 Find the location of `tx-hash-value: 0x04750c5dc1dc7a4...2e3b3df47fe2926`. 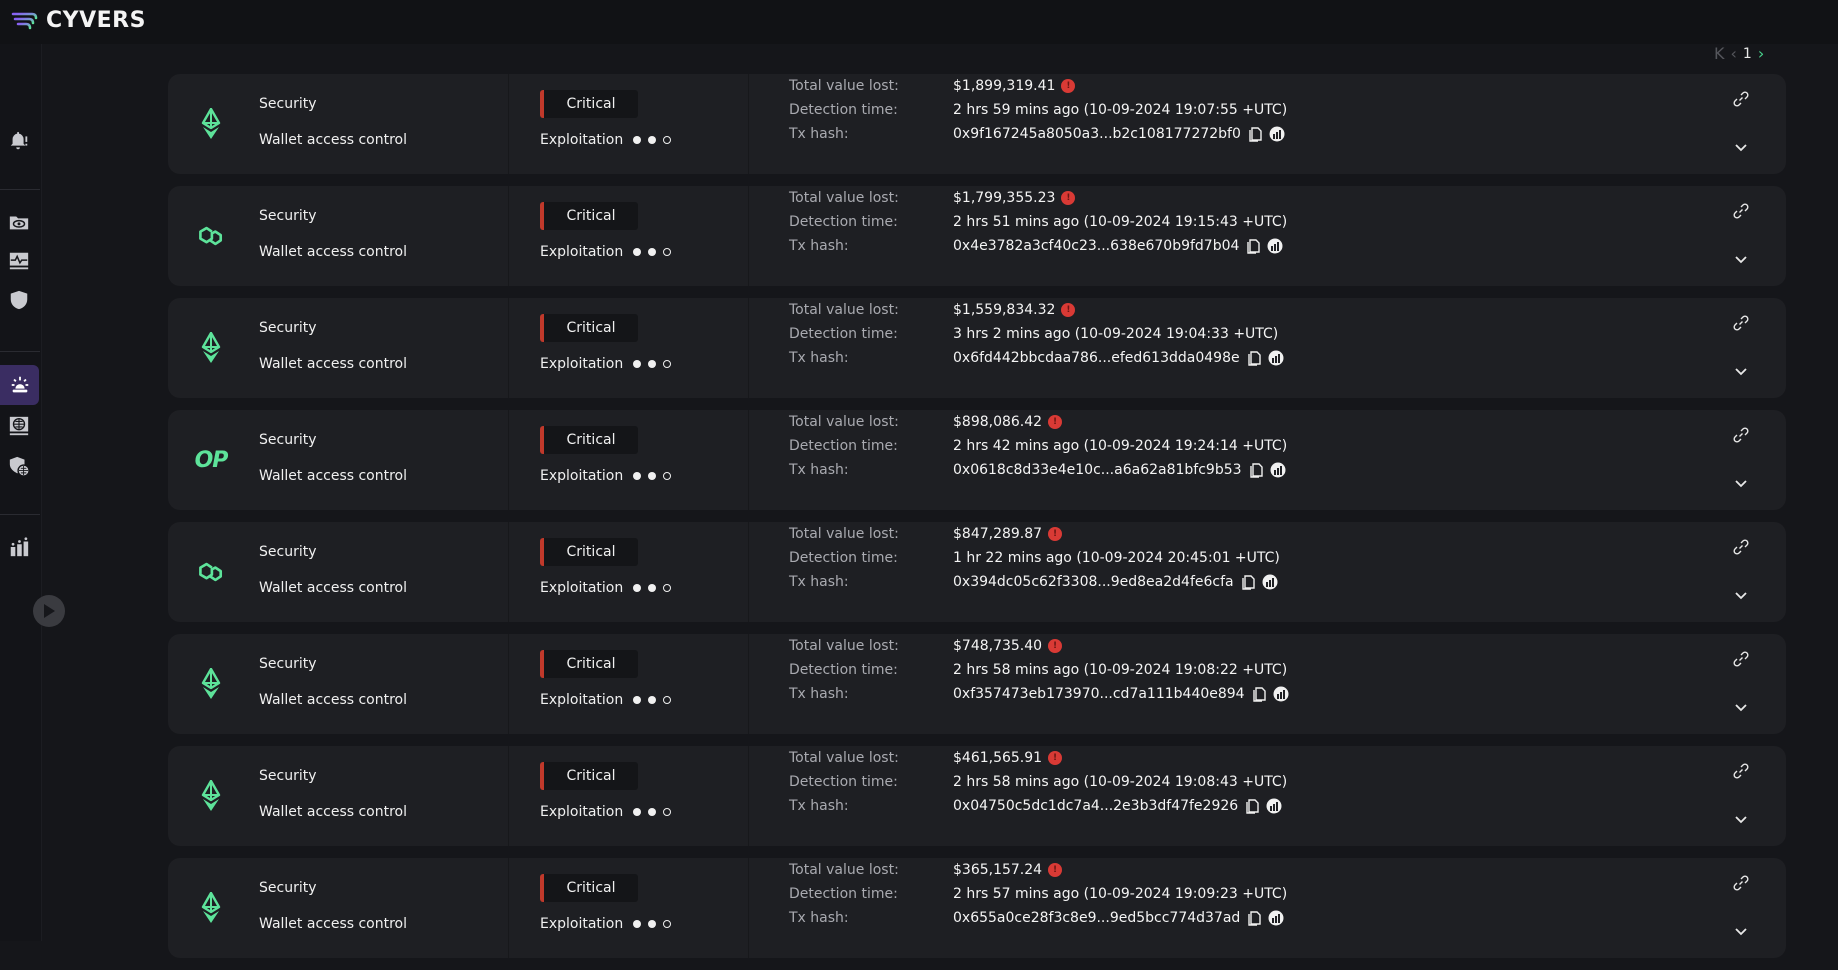

tx-hash-value: 0x04750c5dc1dc7a4...2e3b3df47fe2926 is located at coordinates (1095, 806).